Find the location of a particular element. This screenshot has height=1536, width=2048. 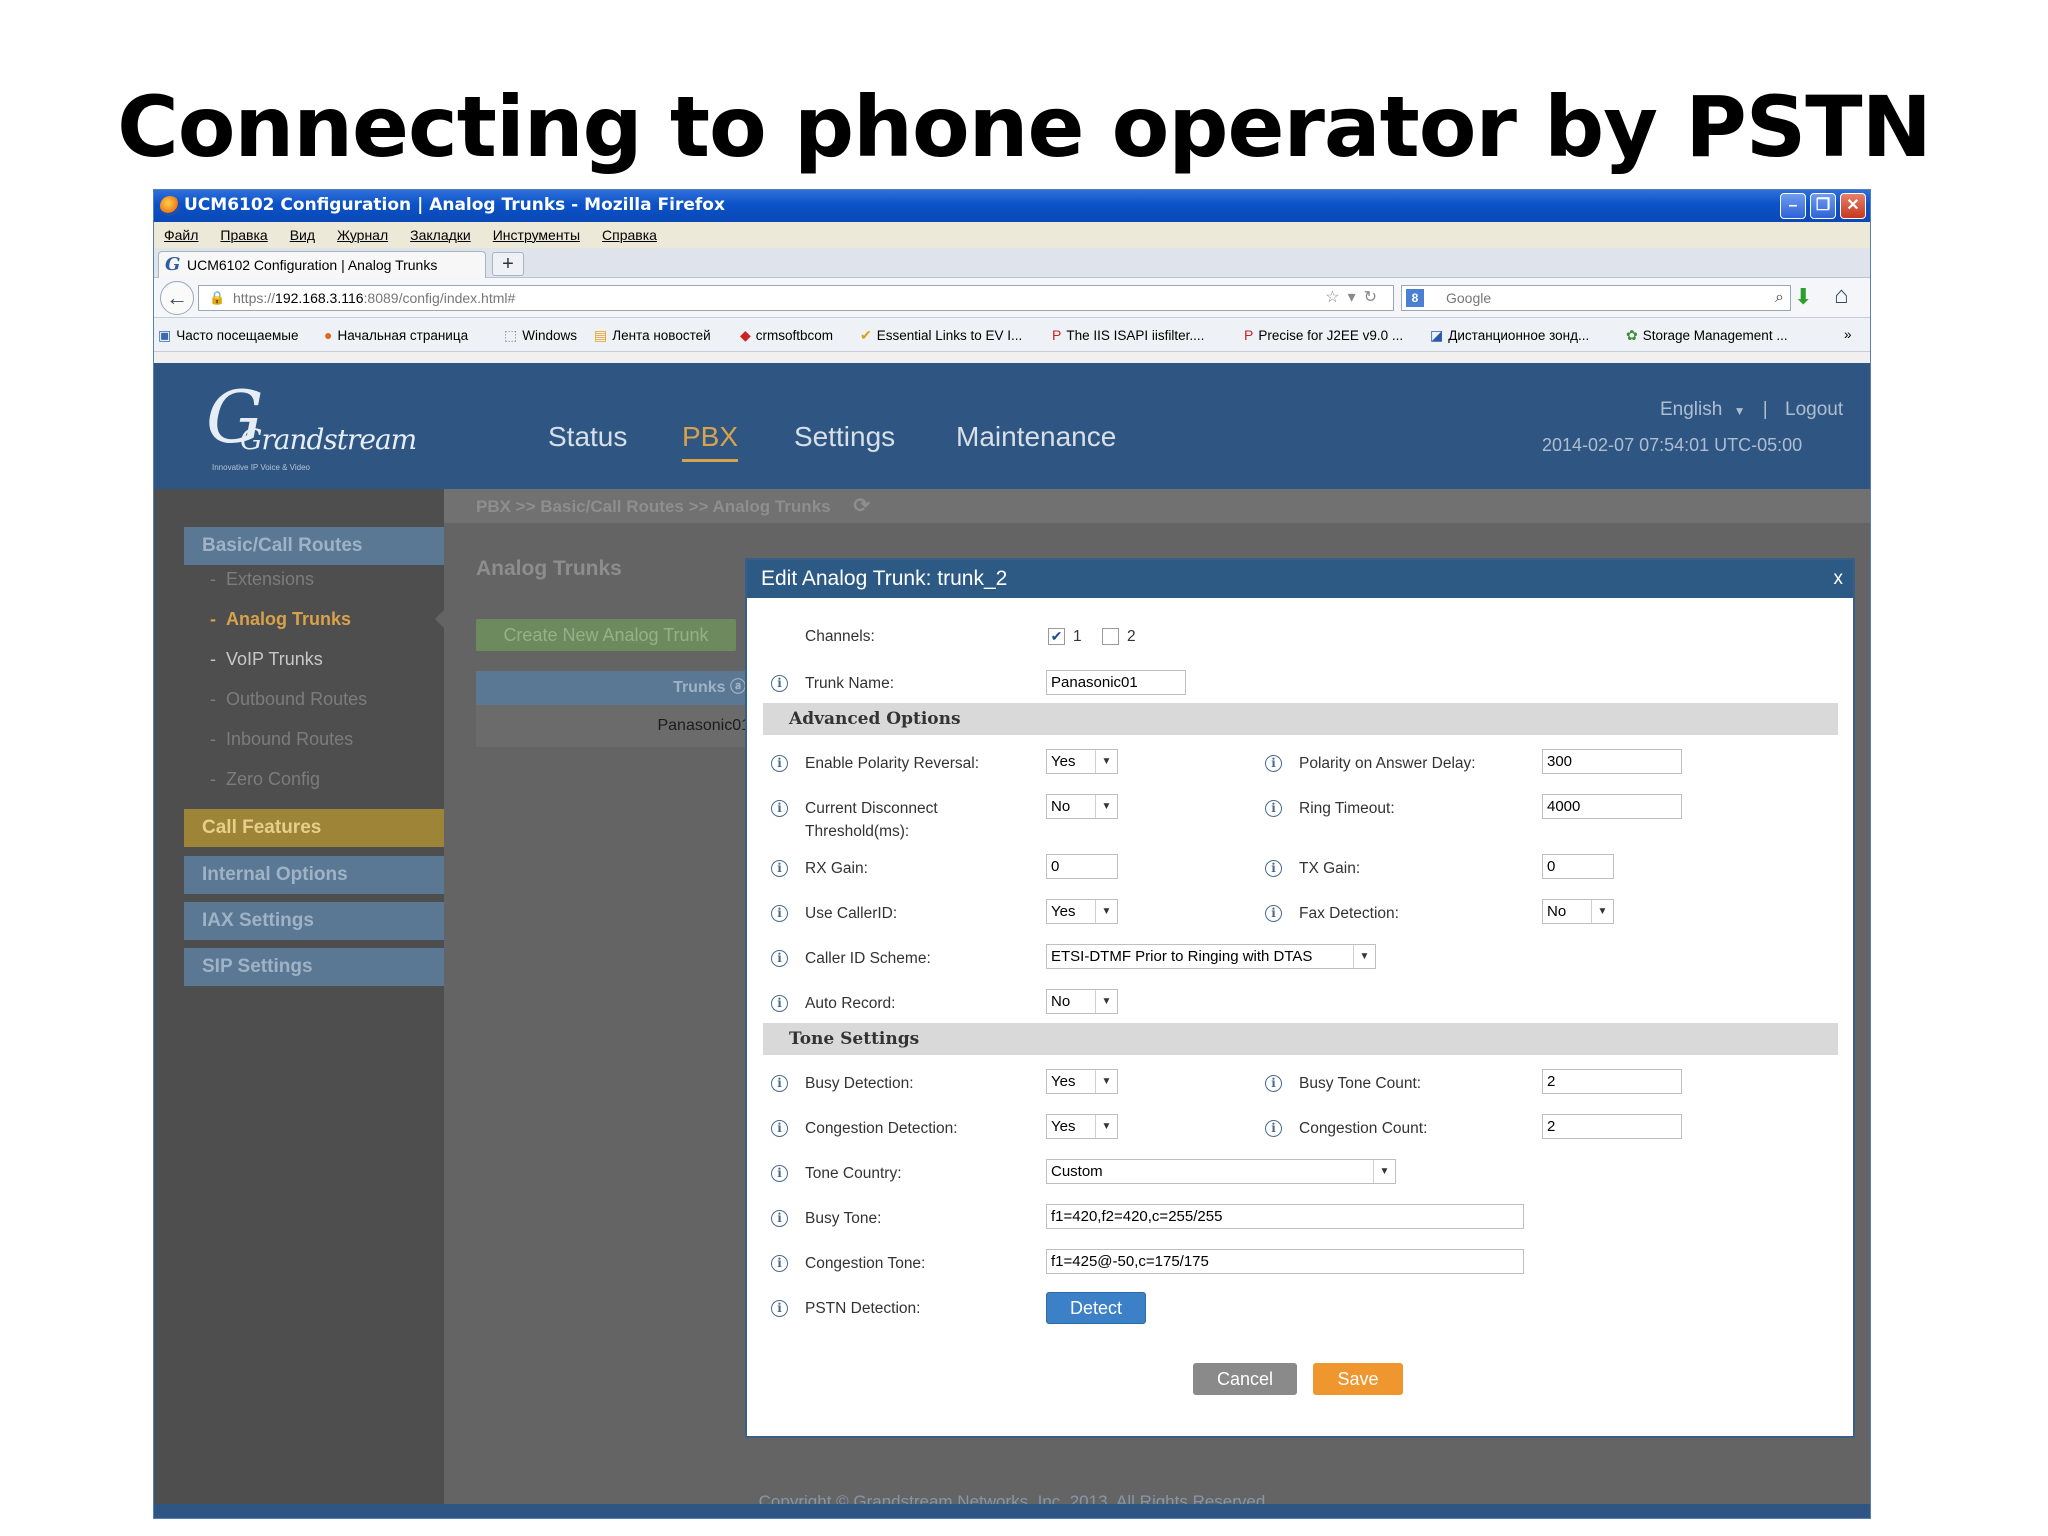

menu-file: Файл is located at coordinates (181, 235).